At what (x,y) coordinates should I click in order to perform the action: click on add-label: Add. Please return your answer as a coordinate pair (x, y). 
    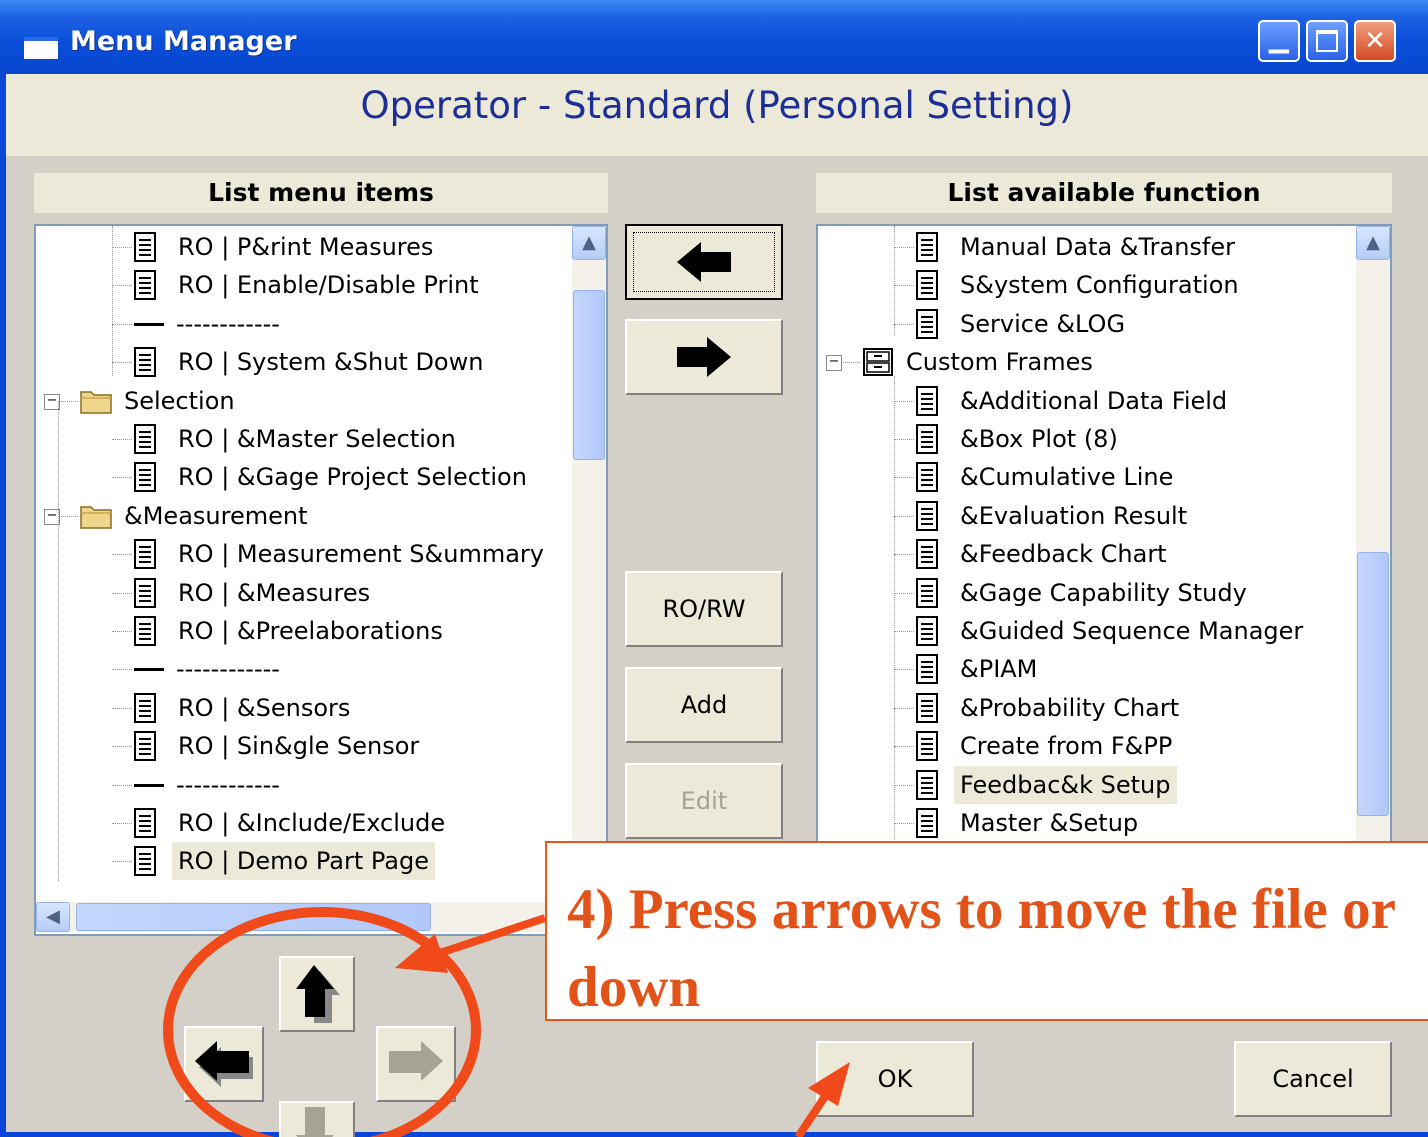
    Looking at the image, I should click on (704, 705).